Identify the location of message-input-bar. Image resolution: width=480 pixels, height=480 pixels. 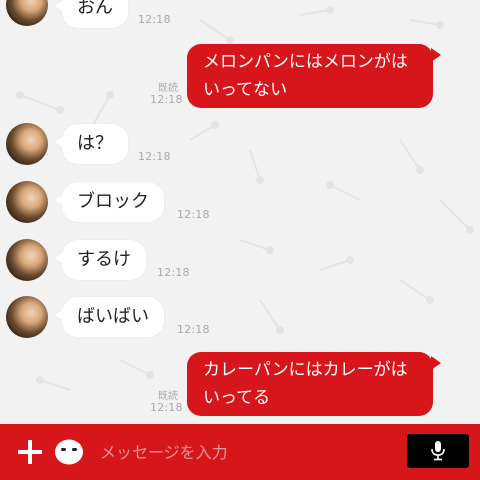
(240, 452).